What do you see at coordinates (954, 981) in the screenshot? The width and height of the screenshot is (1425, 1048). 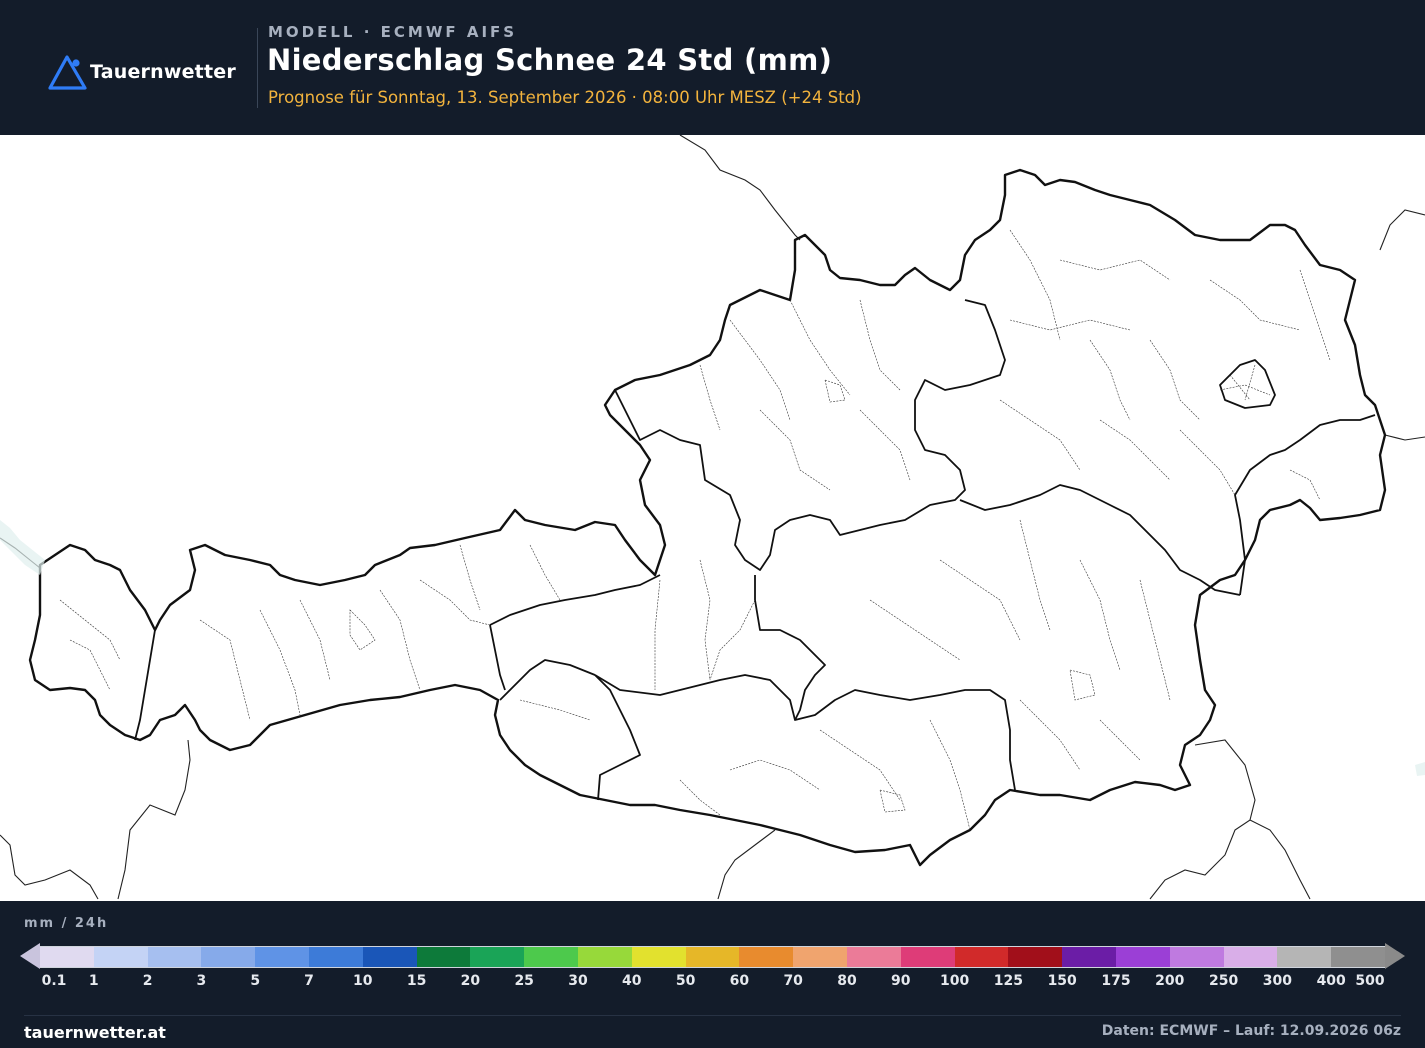 I see `color-scale-tick-label: 100` at bounding box center [954, 981].